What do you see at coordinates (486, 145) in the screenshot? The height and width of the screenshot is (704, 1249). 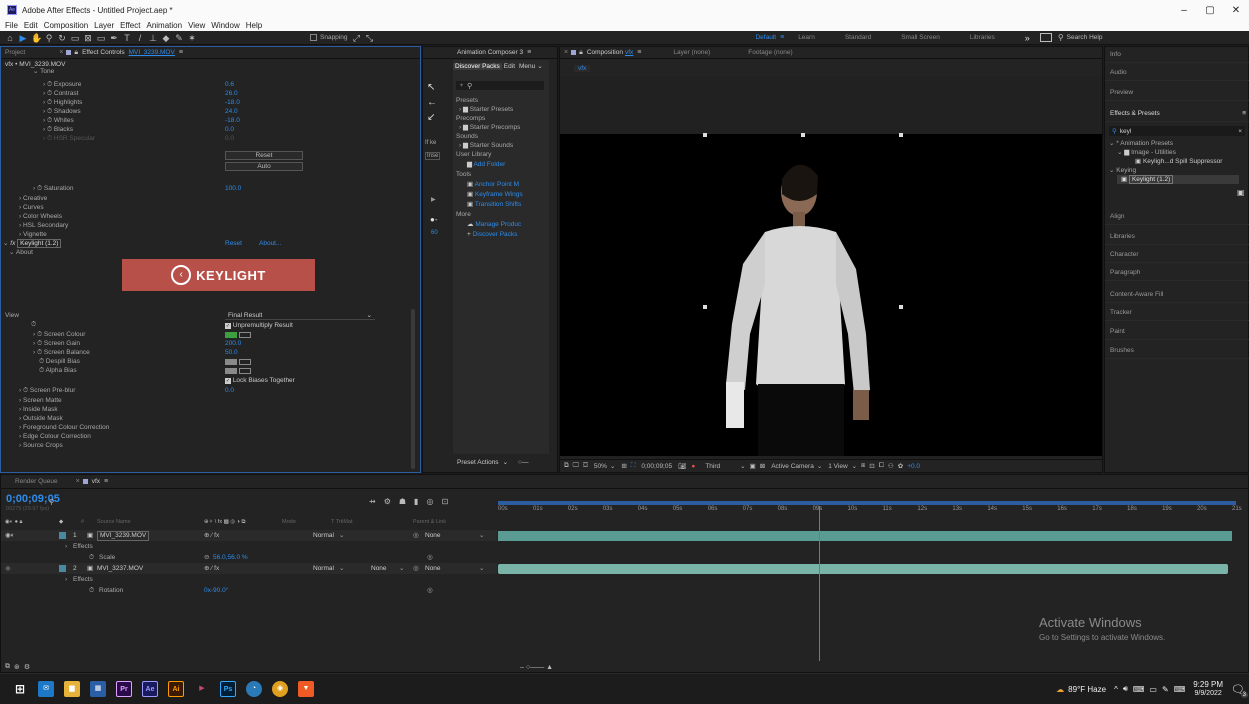 I see `ac-item-starter-sounds: › ▆ Starter Sounds` at bounding box center [486, 145].